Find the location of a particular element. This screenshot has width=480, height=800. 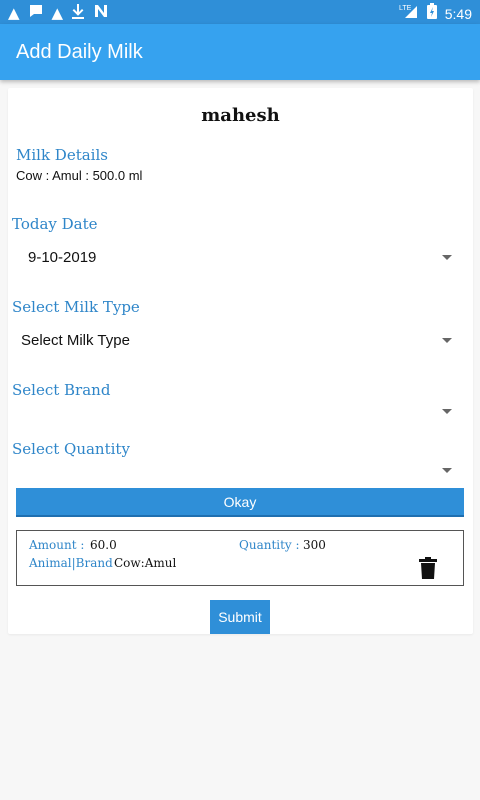

notification-icons: ▲ ▲ is located at coordinates (58, 13).